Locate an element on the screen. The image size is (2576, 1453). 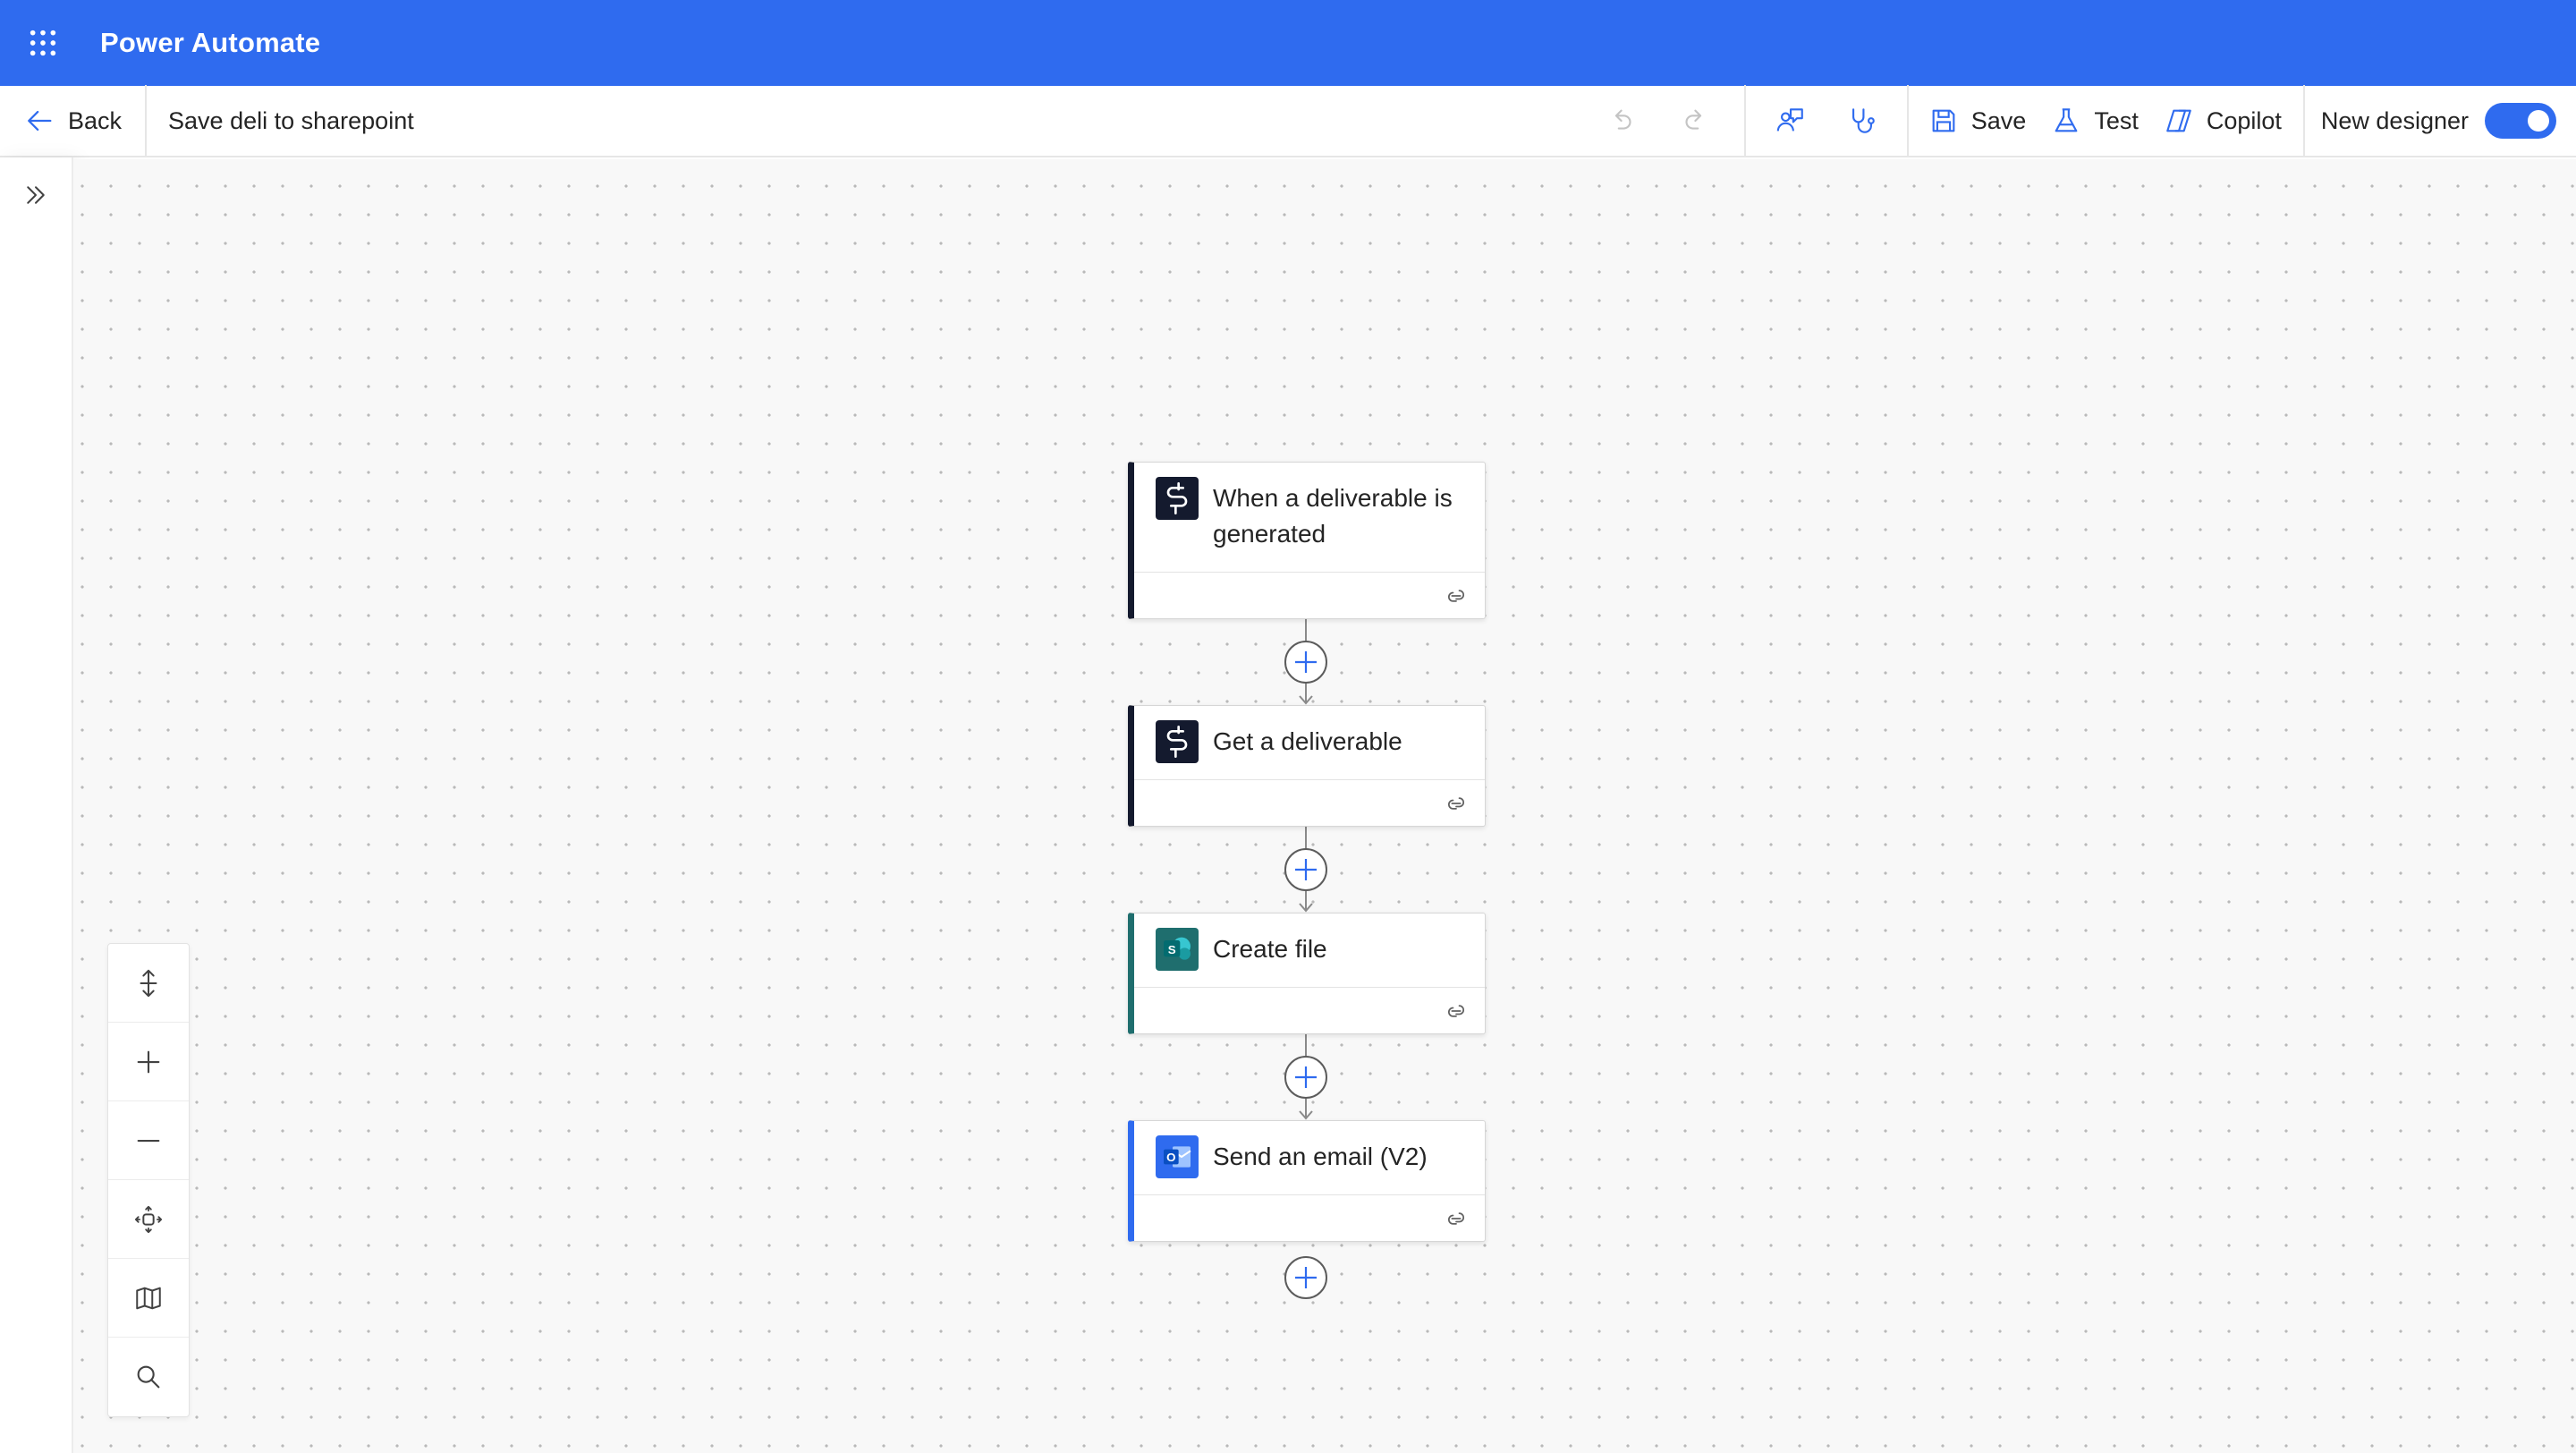
flow-step-card: When a deliverable is generated is located at coordinates (1307, 540).